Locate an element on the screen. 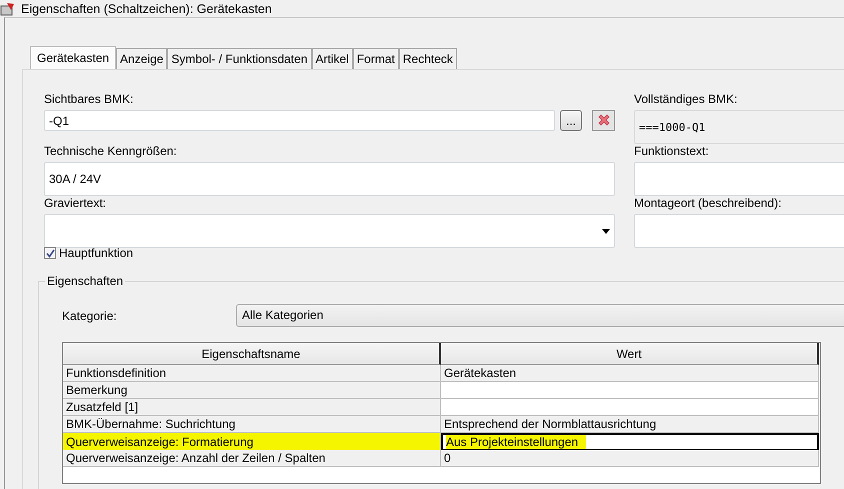 The height and width of the screenshot is (489, 844). table-cell: Zusatzfeld [1] is located at coordinates (252, 407).